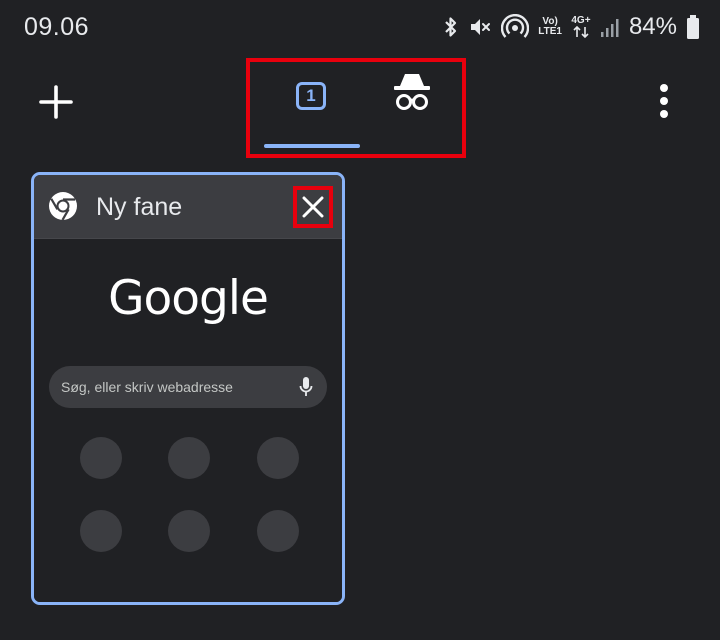 The width and height of the screenshot is (720, 640). Describe the element at coordinates (412, 92) in the screenshot. I see `incognito-icon` at that location.